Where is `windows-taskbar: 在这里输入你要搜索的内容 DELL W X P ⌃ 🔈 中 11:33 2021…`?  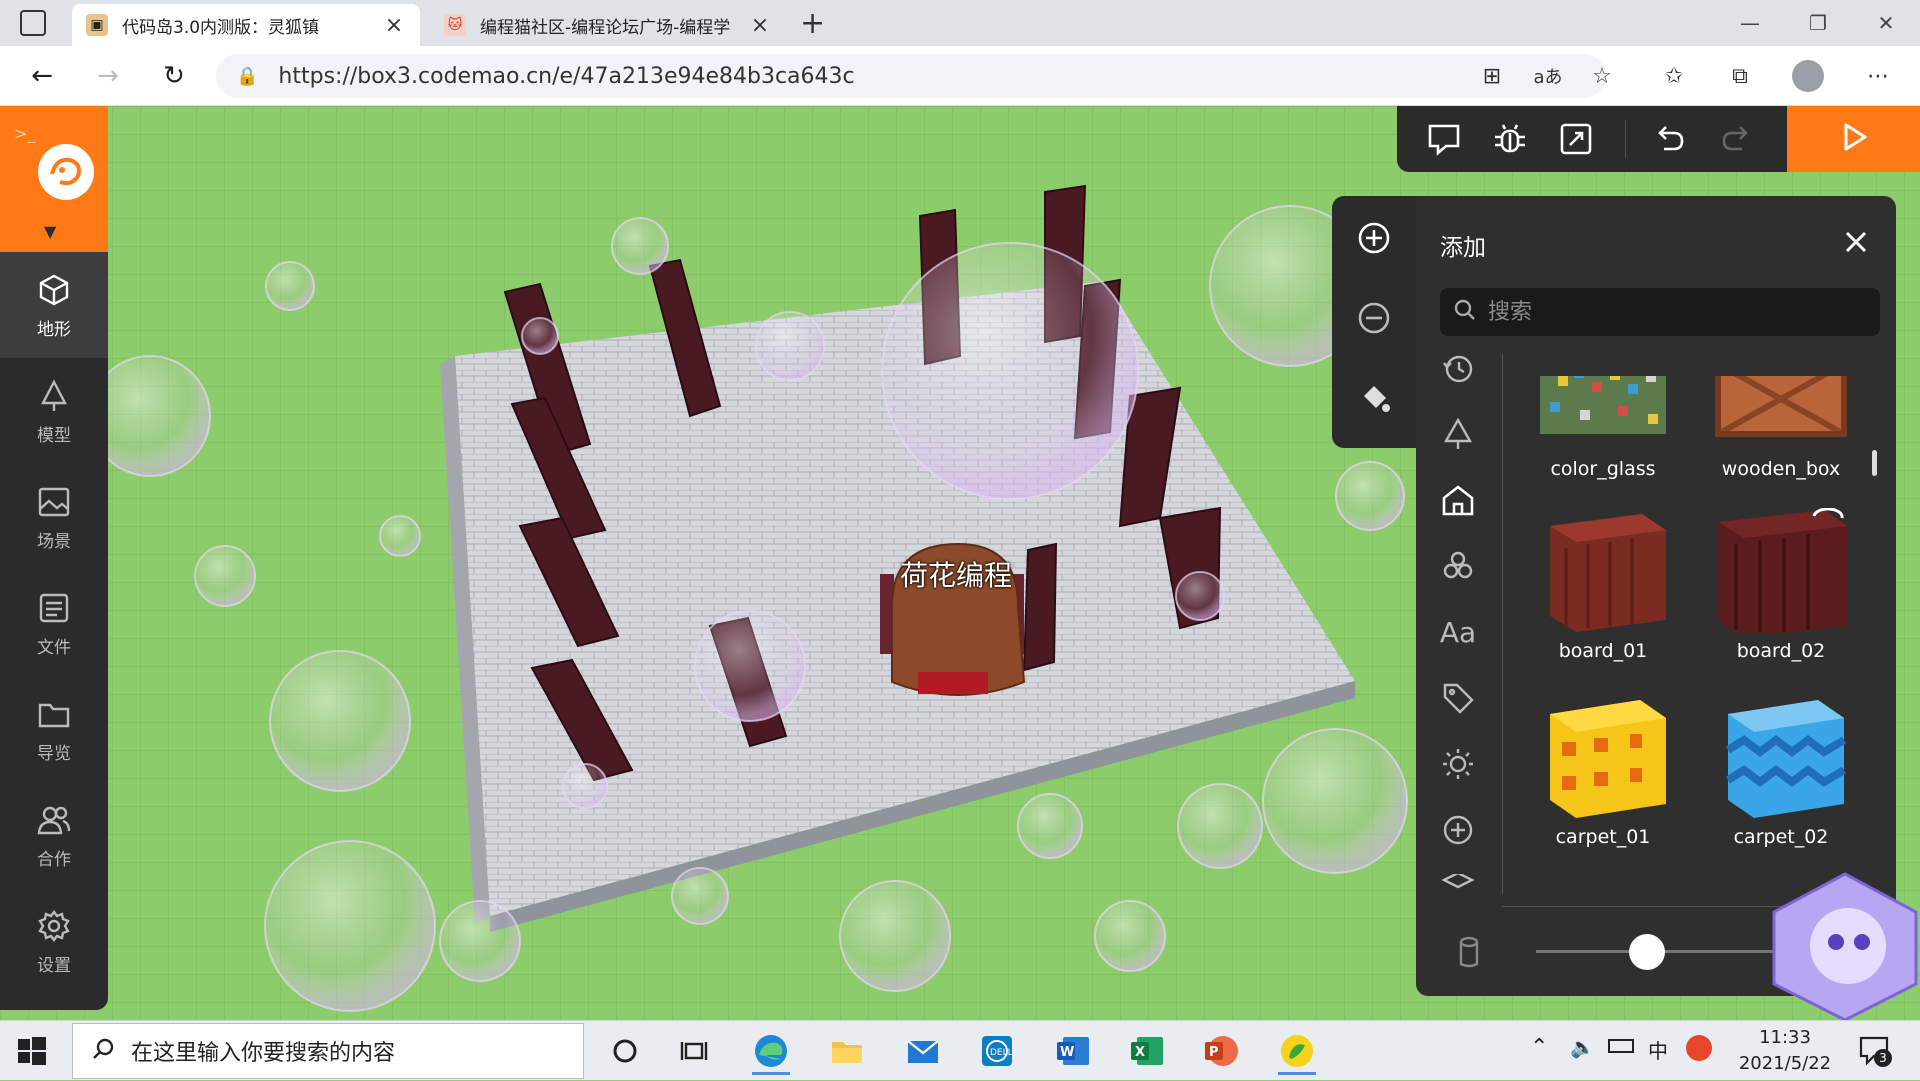 windows-taskbar: 在这里输入你要搜索的内容 DELL W X P ⌃ 🔈 中 11:33 2021… is located at coordinates (960, 1050).